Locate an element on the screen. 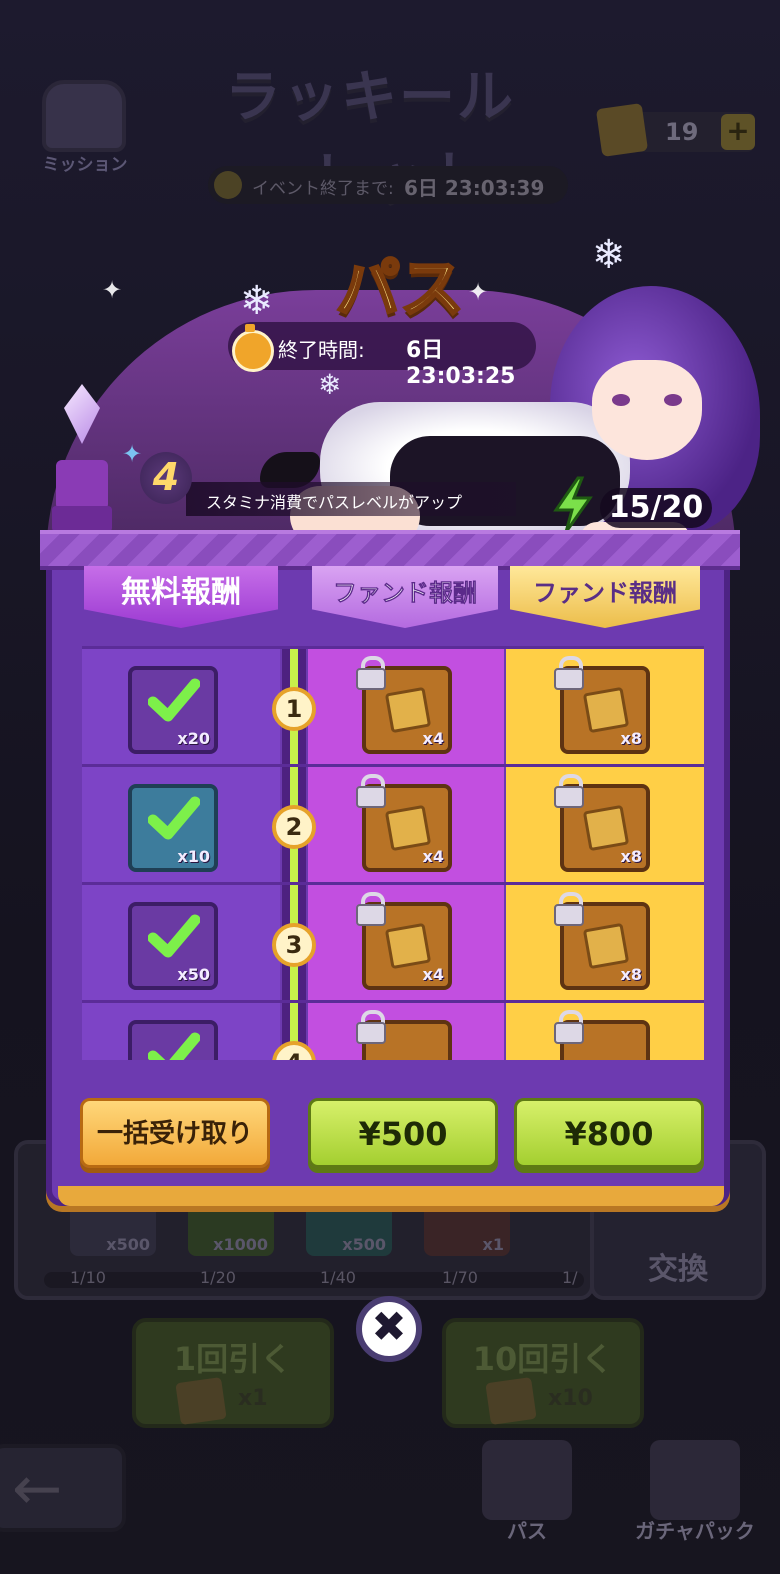  pass-timer-label: 終了時間: is located at coordinates (321, 350).